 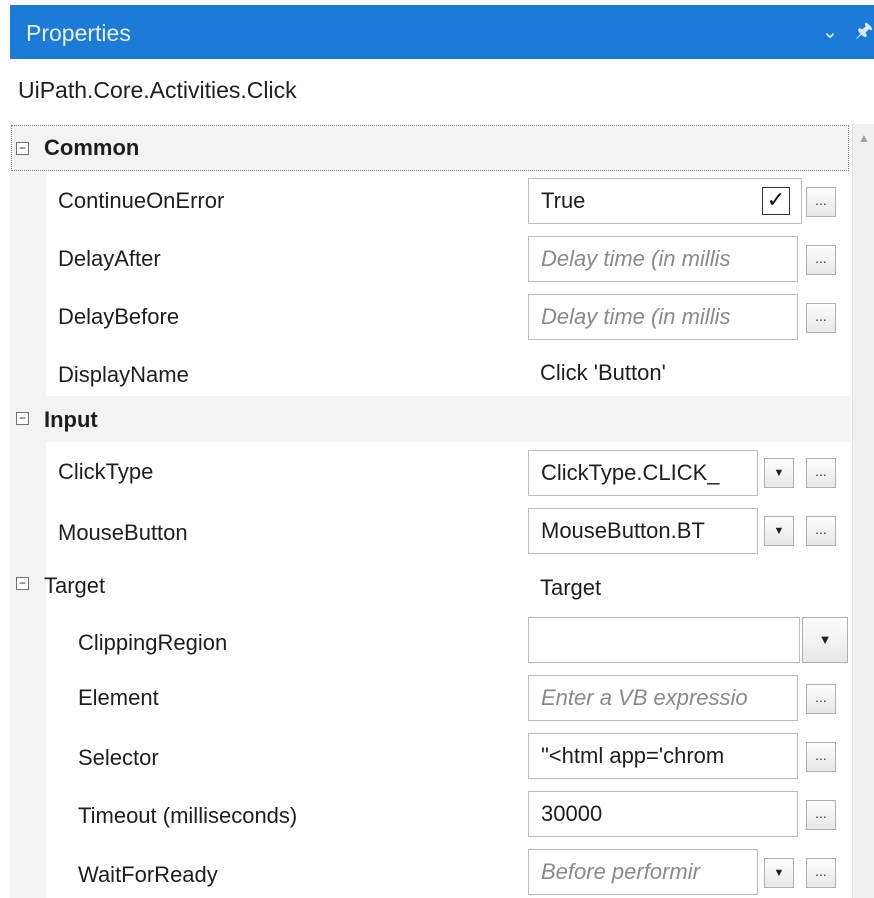 I want to click on panel-title: Properties, so click(x=78, y=33).